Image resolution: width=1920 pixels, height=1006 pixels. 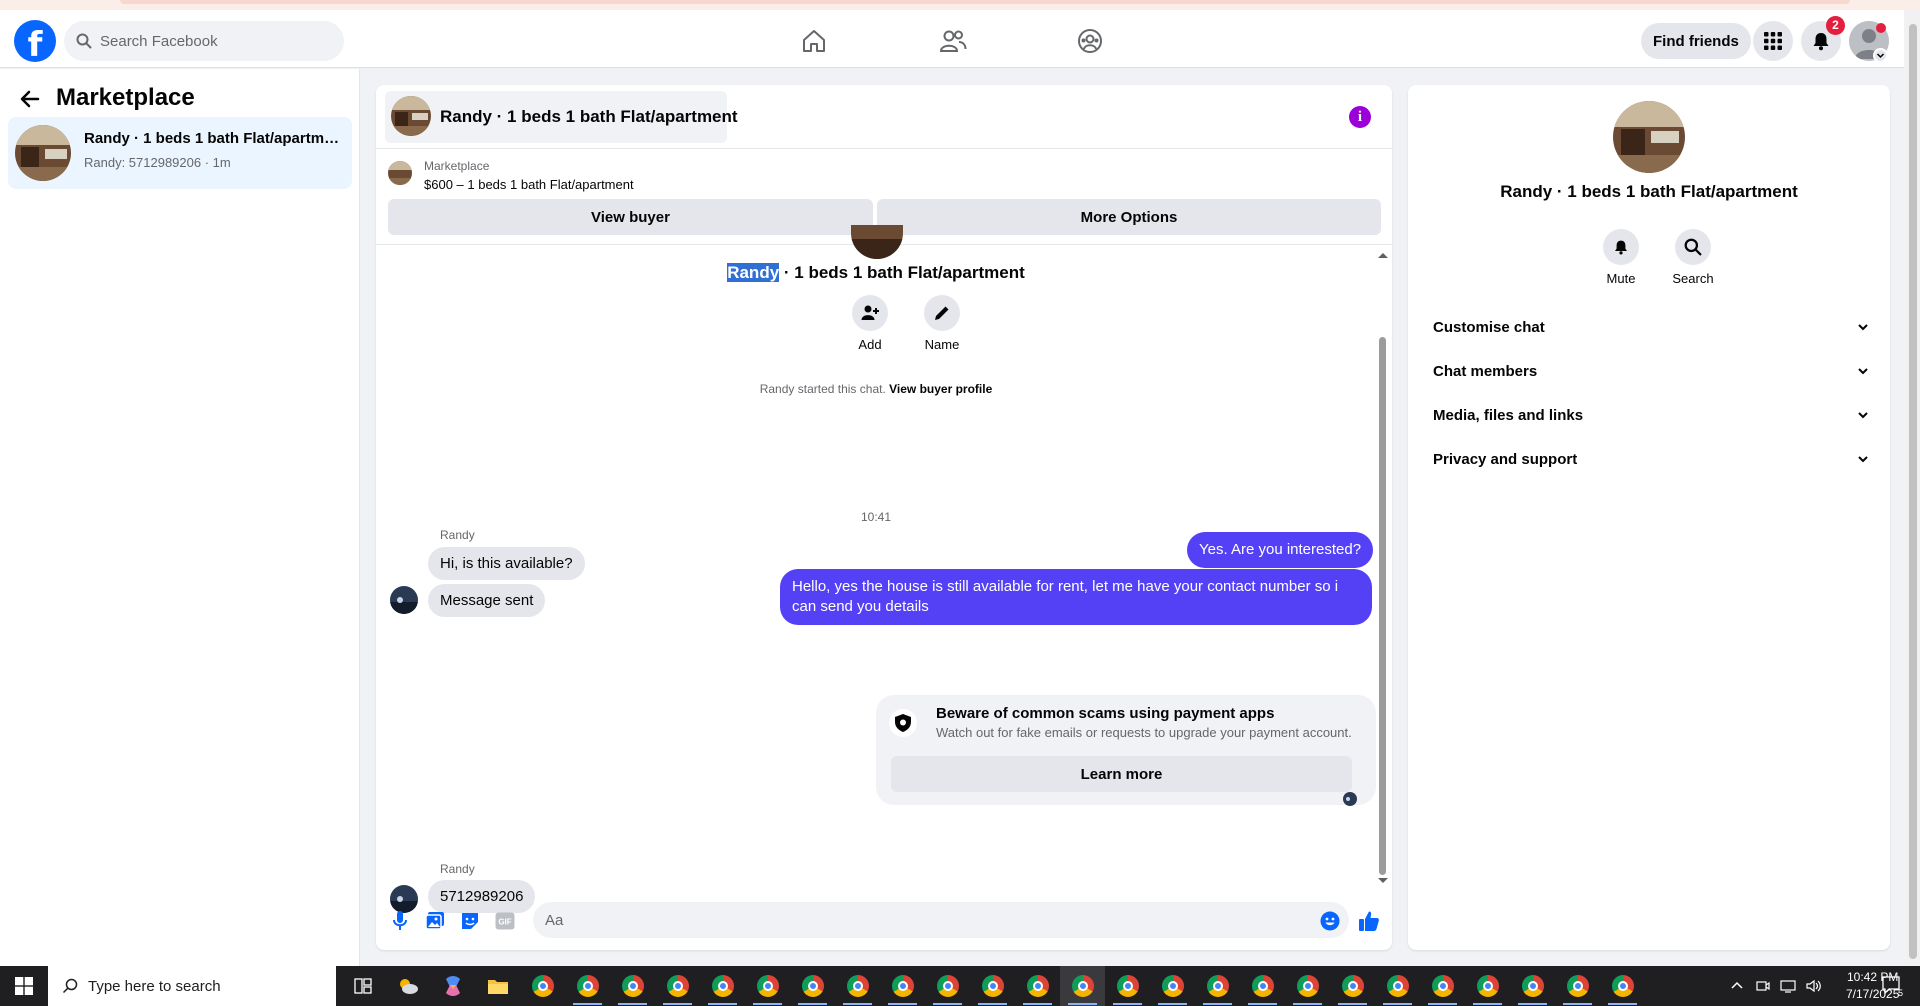 I want to click on friends-nav-icon, so click(x=953, y=41).